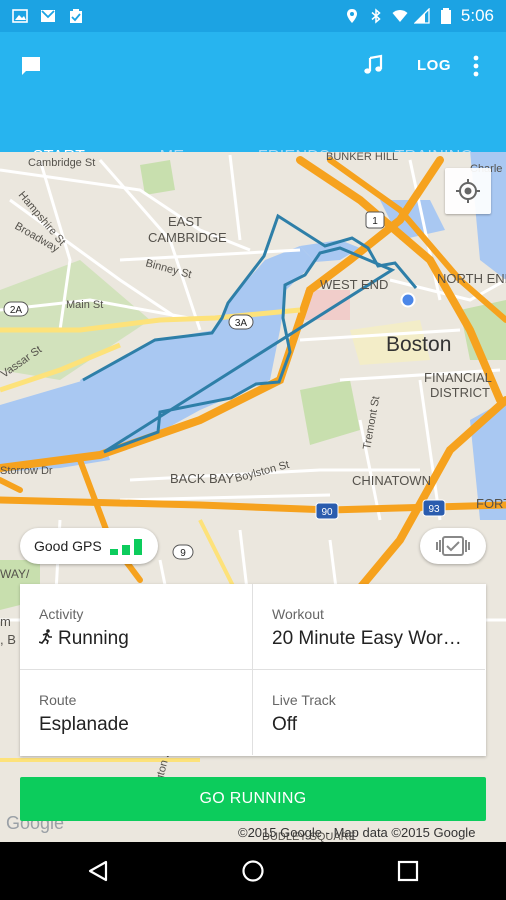  What do you see at coordinates (476, 66) in the screenshot?
I see `overflow-menu-icon` at bounding box center [476, 66].